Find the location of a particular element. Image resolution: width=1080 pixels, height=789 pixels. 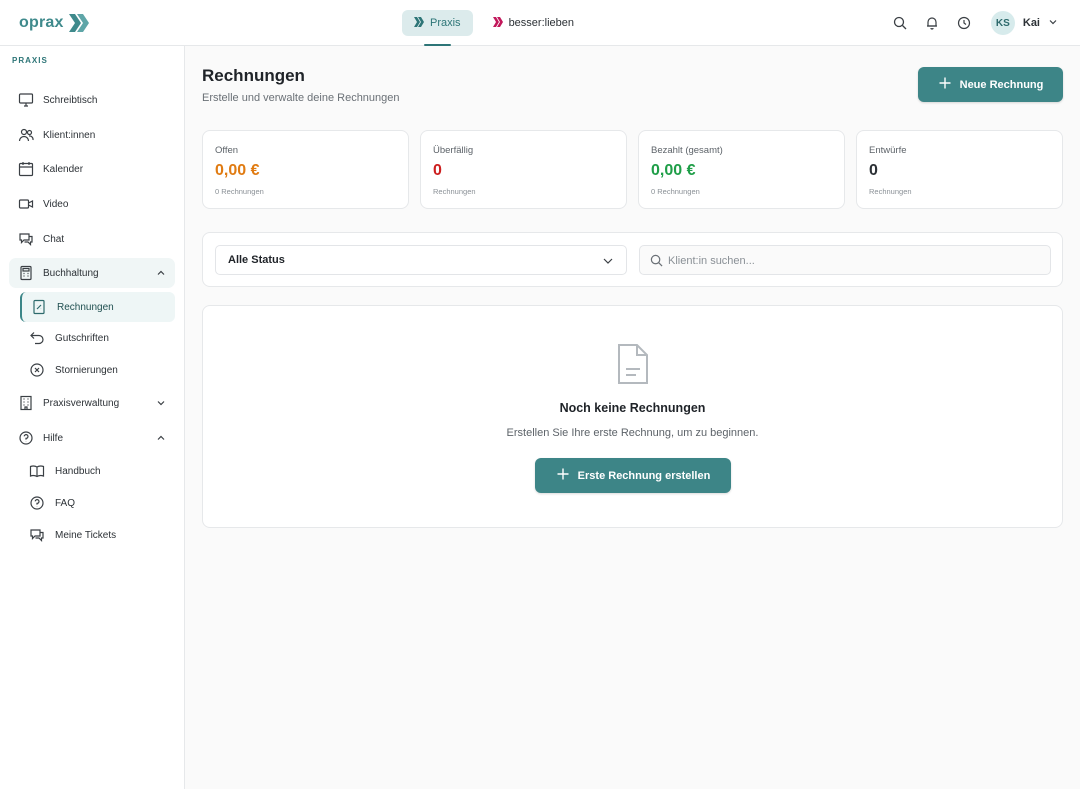

sidebar-item-kalender: Kalender is located at coordinates (92, 169).